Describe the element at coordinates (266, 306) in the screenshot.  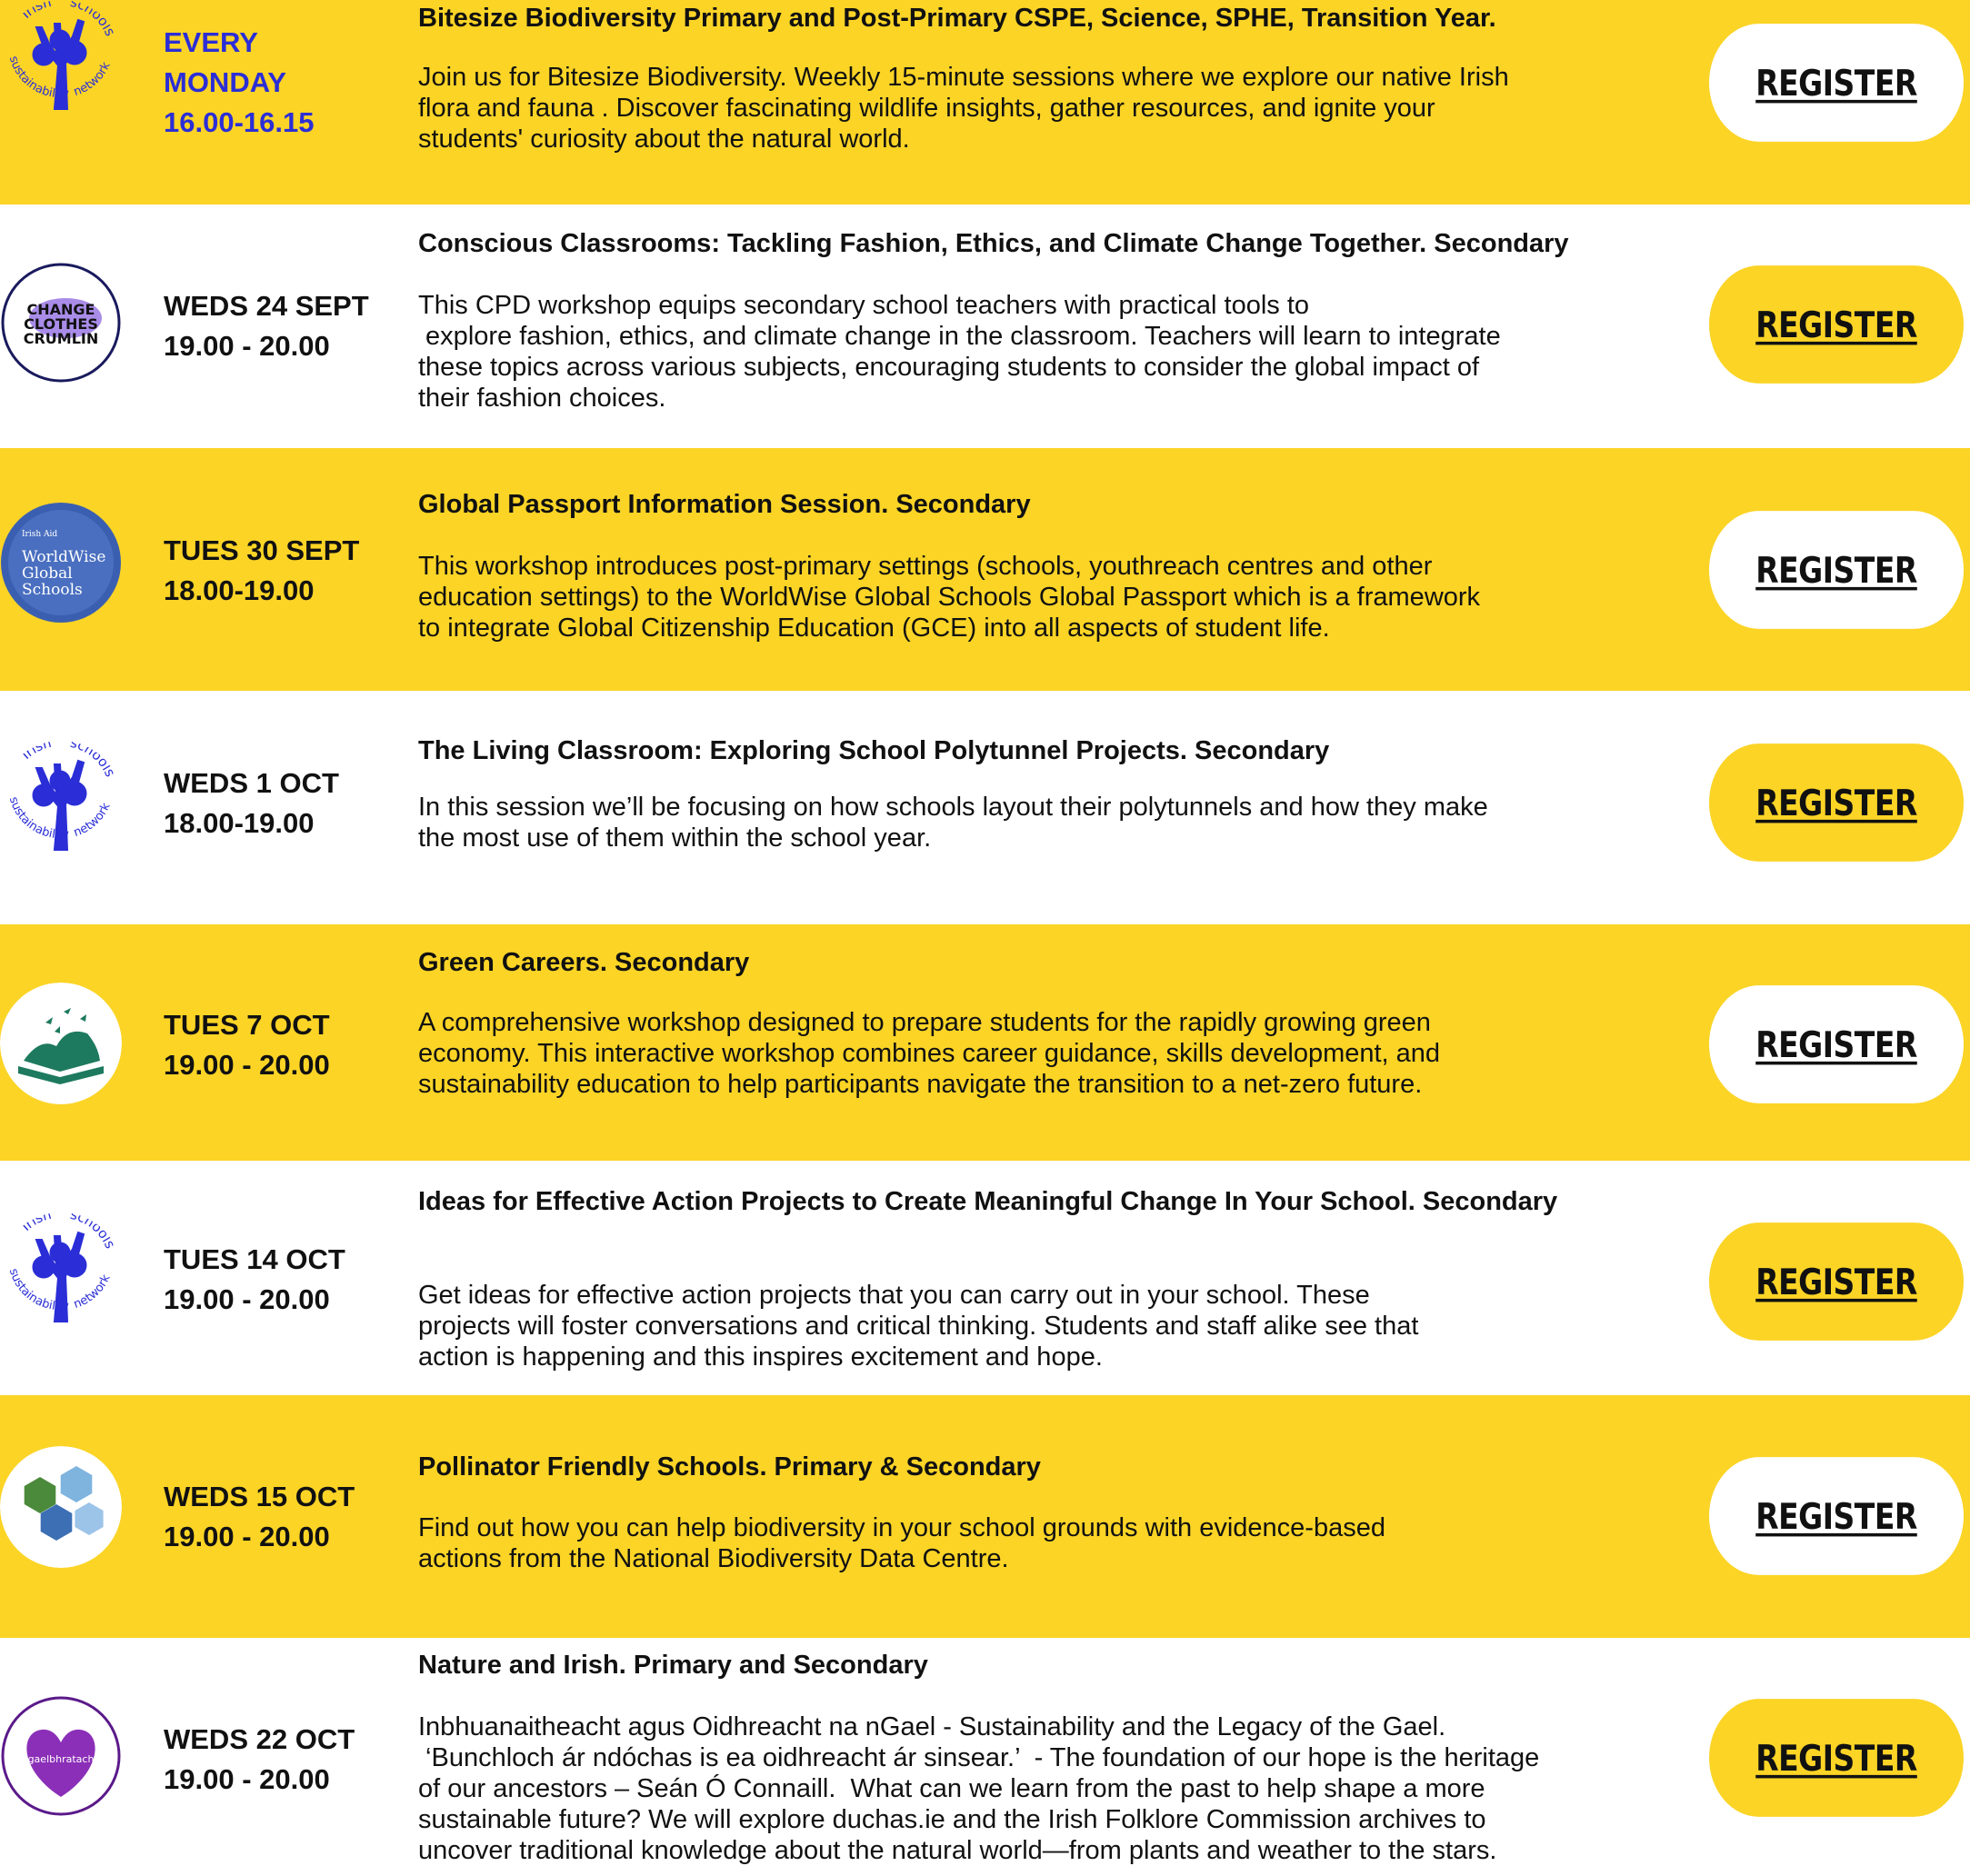
I see `event-day: WEDS 24 SEPT` at that location.